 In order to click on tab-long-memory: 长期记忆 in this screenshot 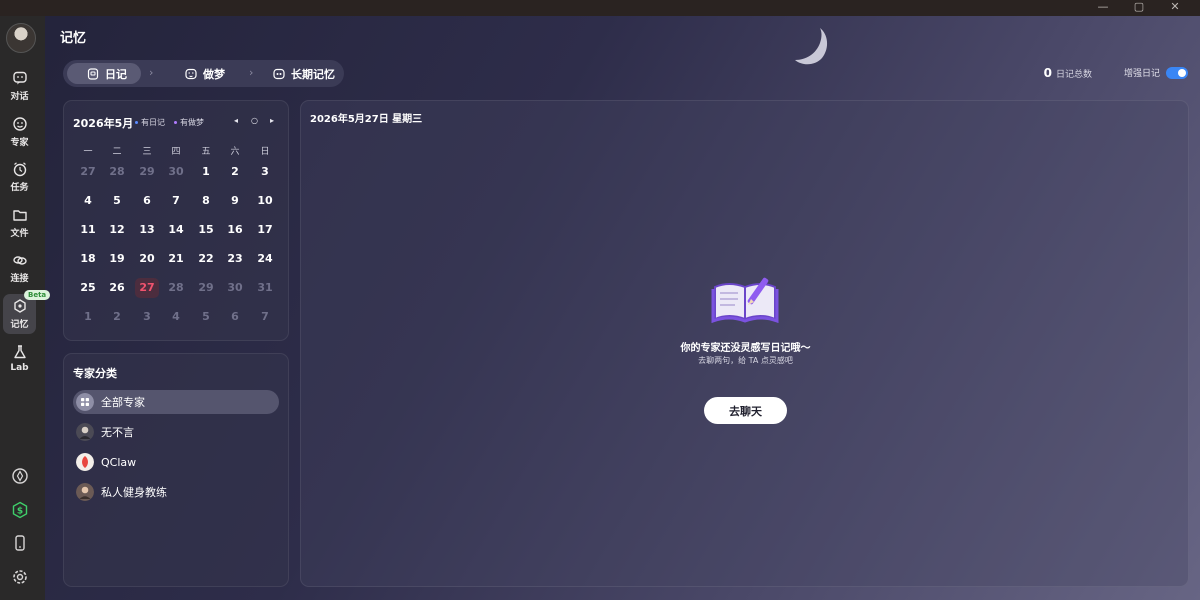, I will do `click(304, 73)`.